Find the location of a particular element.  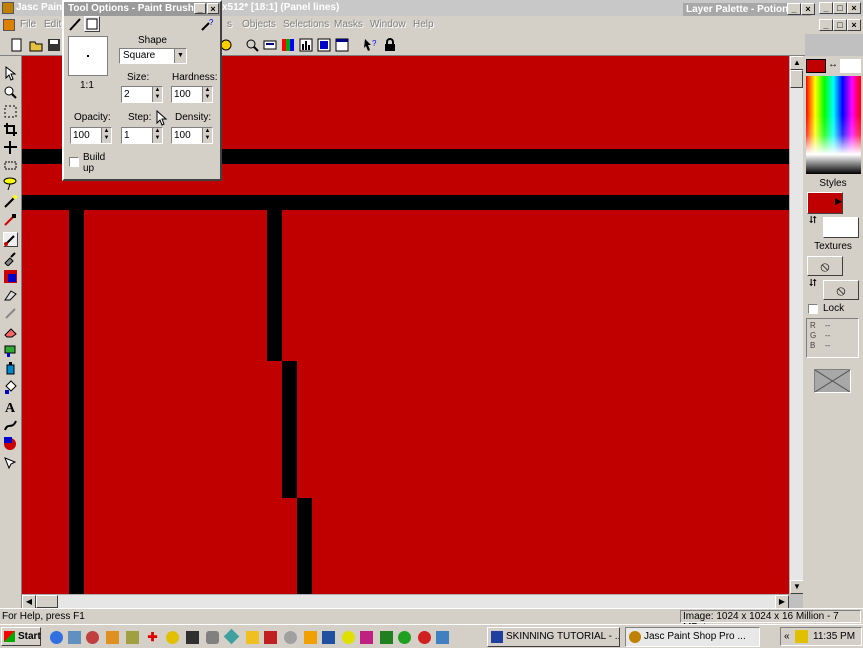

menu-objects: Objects is located at coordinates (259, 25).